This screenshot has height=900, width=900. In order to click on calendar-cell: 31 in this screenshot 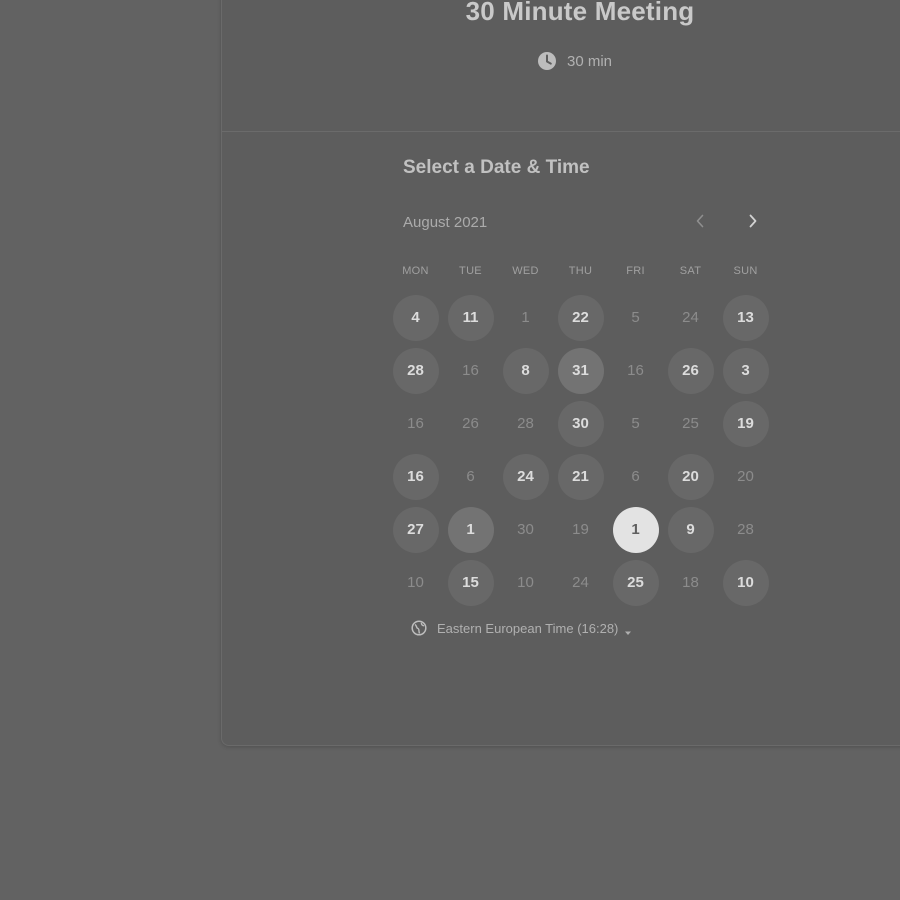, I will do `click(580, 370)`.